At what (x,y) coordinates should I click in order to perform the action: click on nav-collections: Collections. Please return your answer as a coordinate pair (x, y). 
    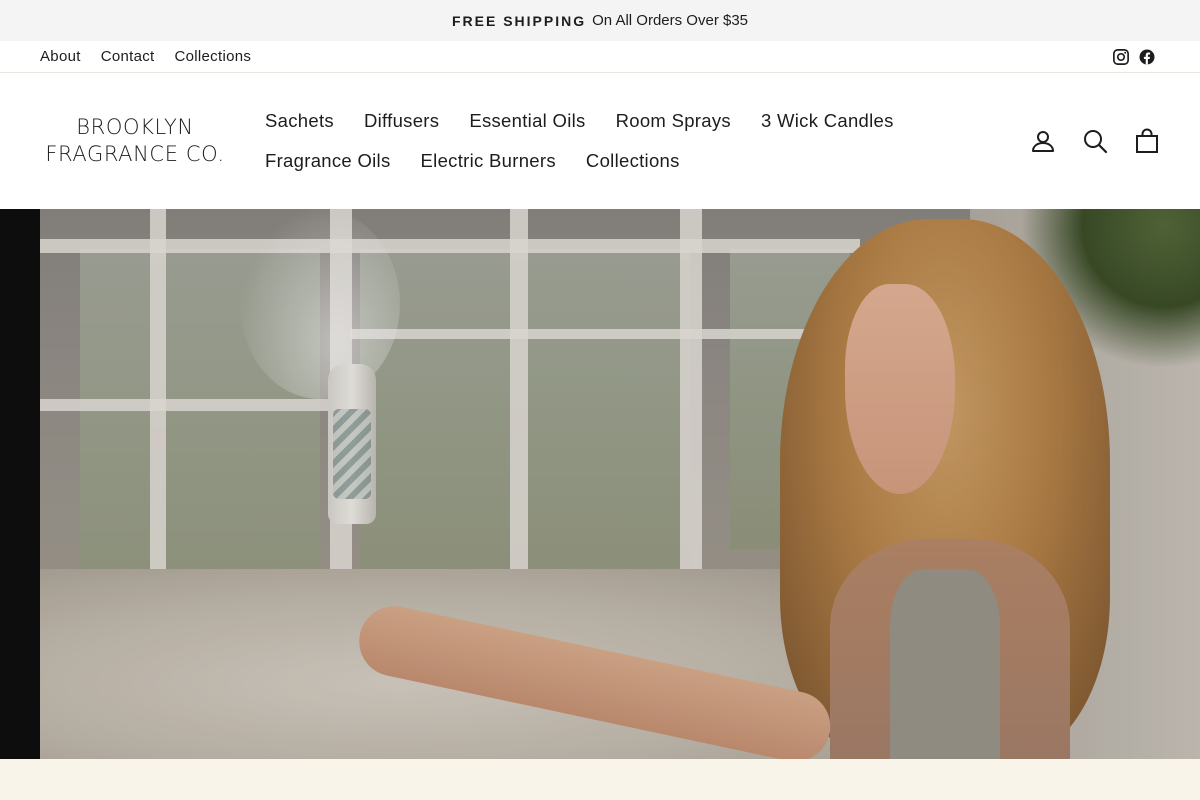
    Looking at the image, I should click on (633, 161).